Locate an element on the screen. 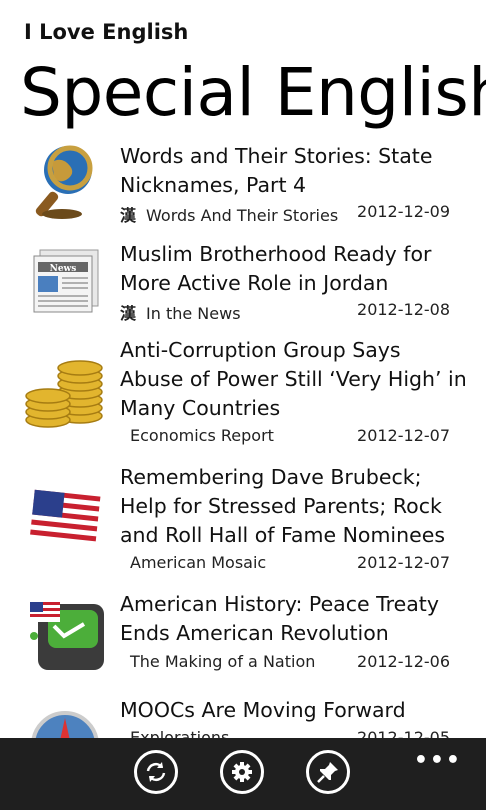 The width and height of the screenshot is (486, 810). pin-icon is located at coordinates (327, 772).